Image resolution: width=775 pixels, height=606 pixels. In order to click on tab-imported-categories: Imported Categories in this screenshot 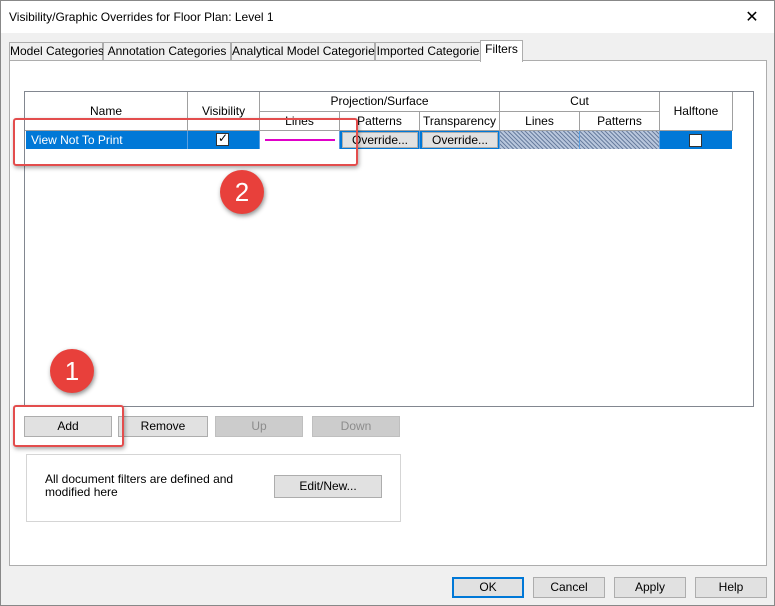, I will do `click(431, 51)`.